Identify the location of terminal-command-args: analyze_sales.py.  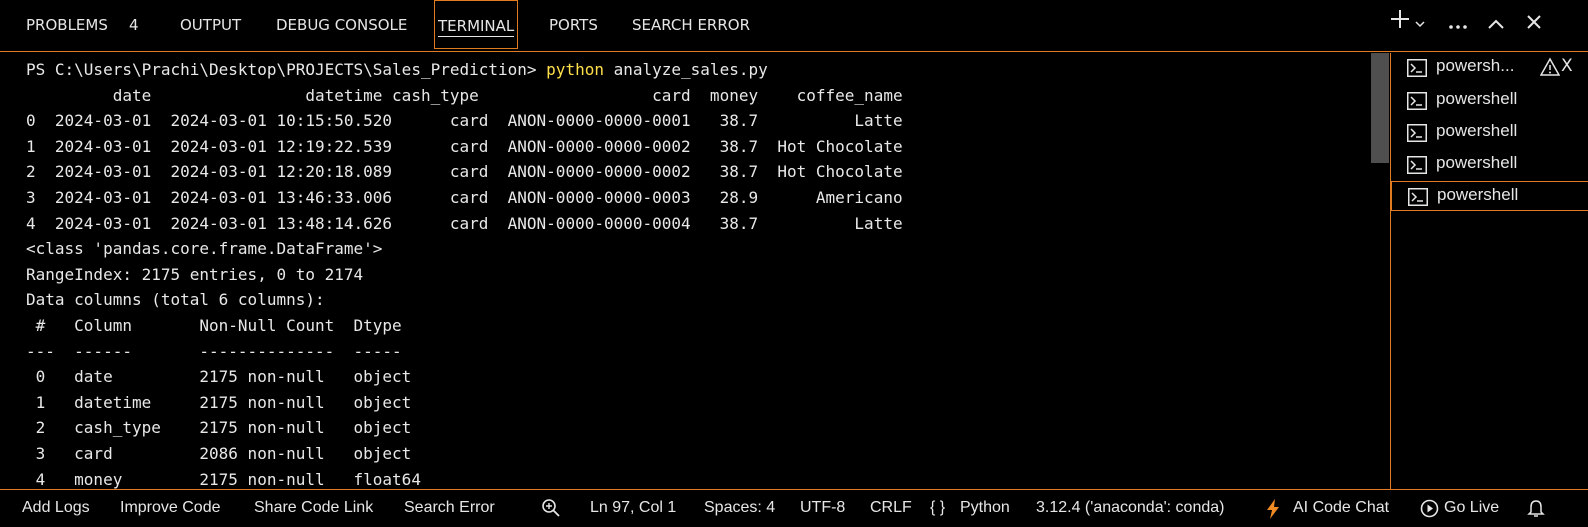
(685, 69).